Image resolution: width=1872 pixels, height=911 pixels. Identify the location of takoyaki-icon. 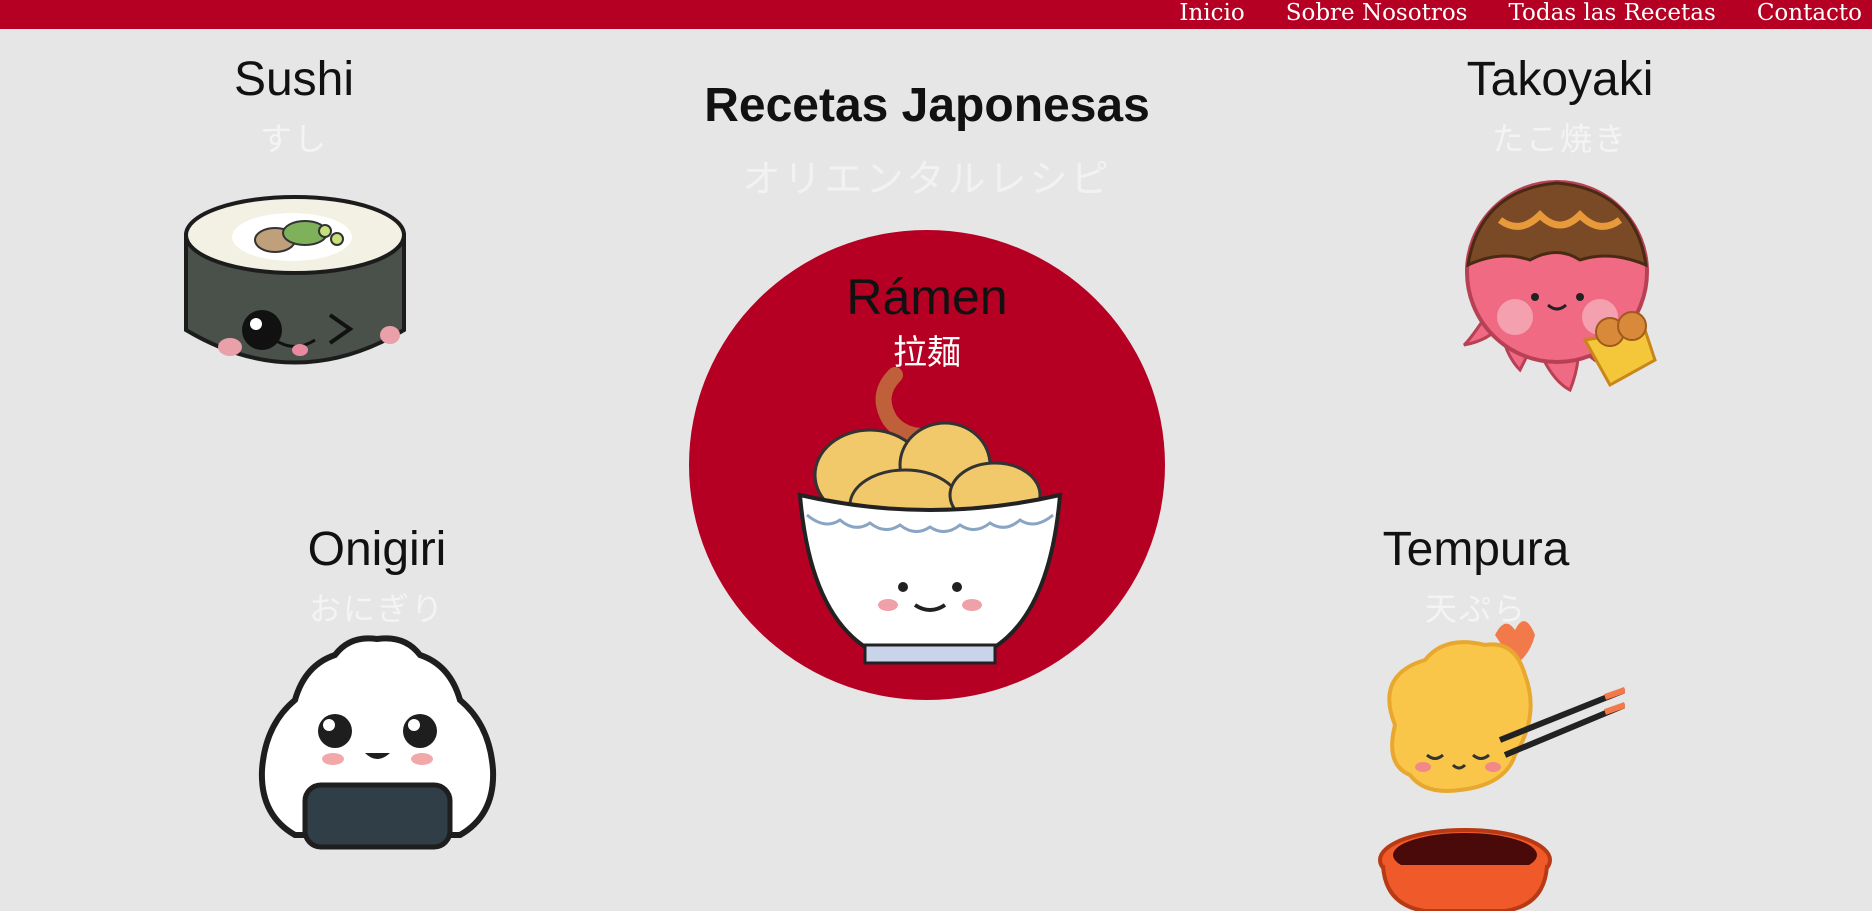
(1565, 290).